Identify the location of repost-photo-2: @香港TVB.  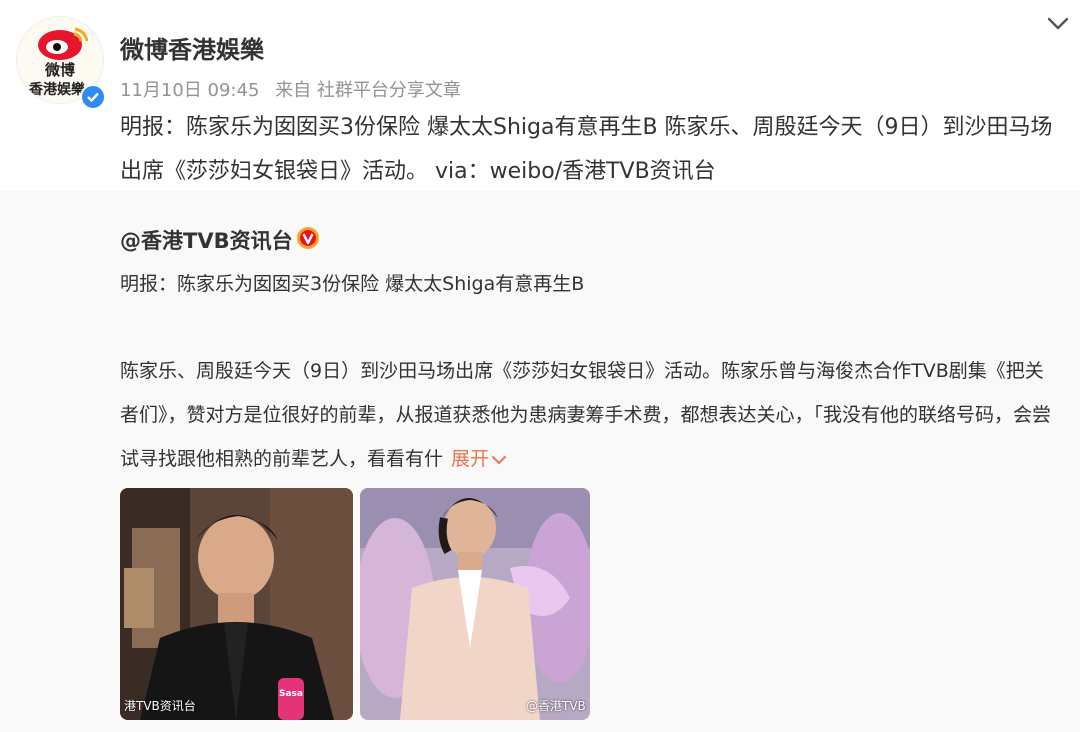
(475, 604).